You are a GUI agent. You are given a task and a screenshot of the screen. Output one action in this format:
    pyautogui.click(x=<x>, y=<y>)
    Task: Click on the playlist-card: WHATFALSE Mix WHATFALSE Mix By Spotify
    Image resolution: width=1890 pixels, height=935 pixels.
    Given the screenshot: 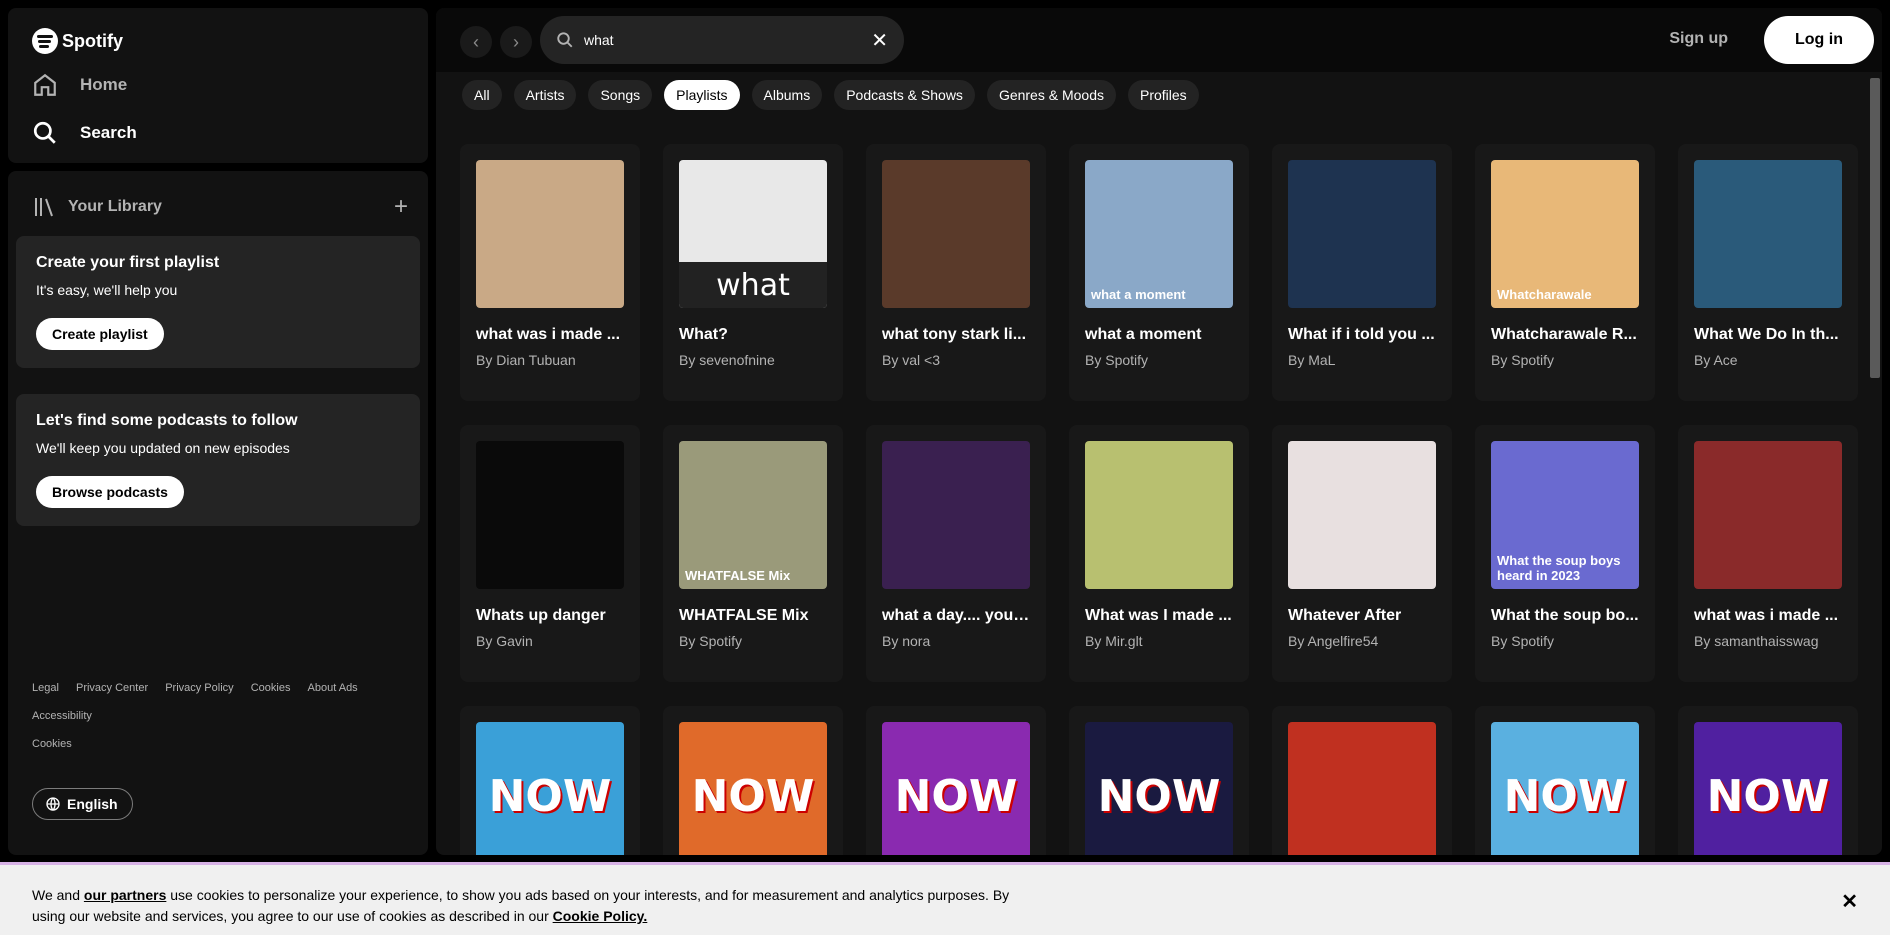 What is the action you would take?
    pyautogui.click(x=753, y=553)
    